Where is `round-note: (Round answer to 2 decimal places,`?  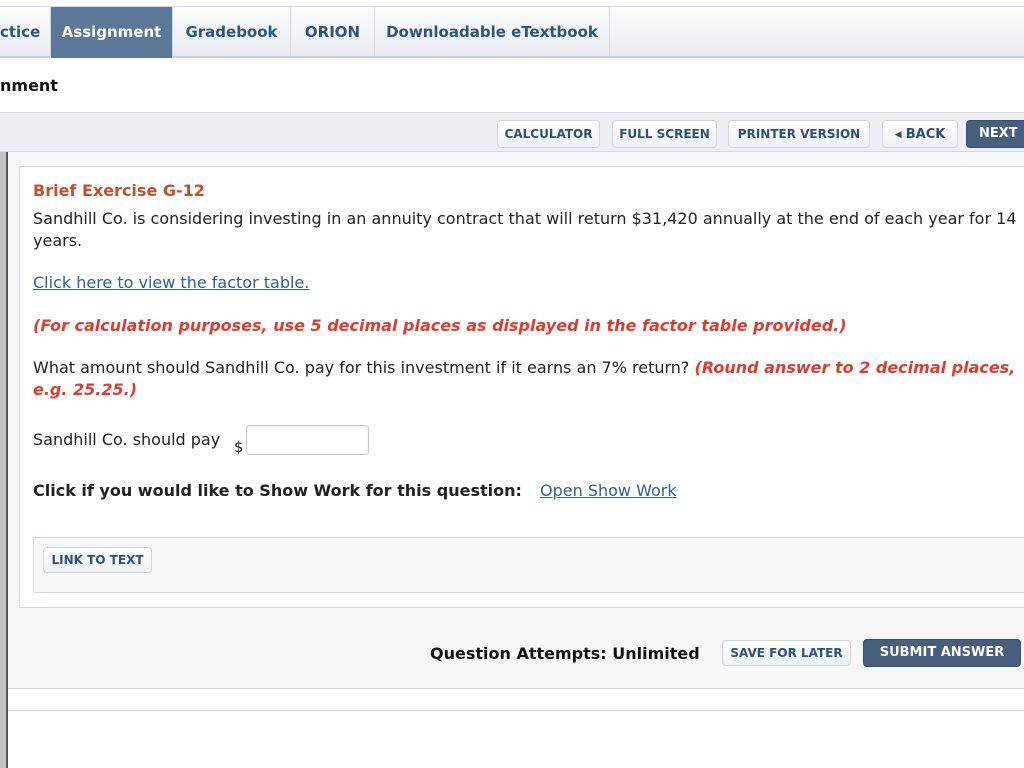
round-note: (Round answer to 2 decimal places, is located at coordinates (855, 367).